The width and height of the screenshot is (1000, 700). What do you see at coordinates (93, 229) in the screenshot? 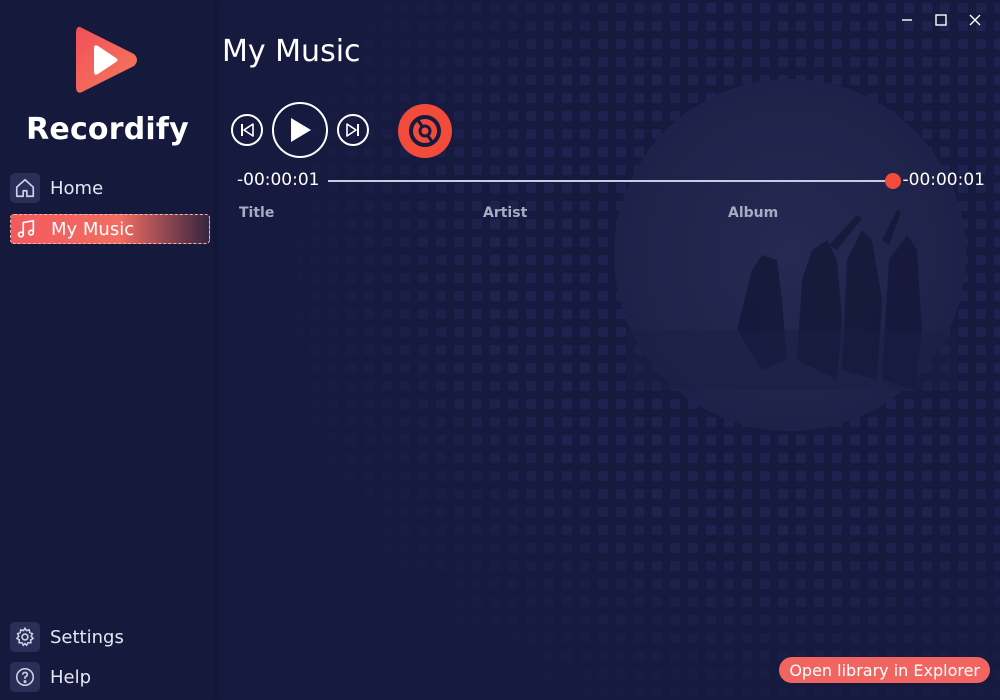
I see `sidebar-item-label: My Music` at bounding box center [93, 229].